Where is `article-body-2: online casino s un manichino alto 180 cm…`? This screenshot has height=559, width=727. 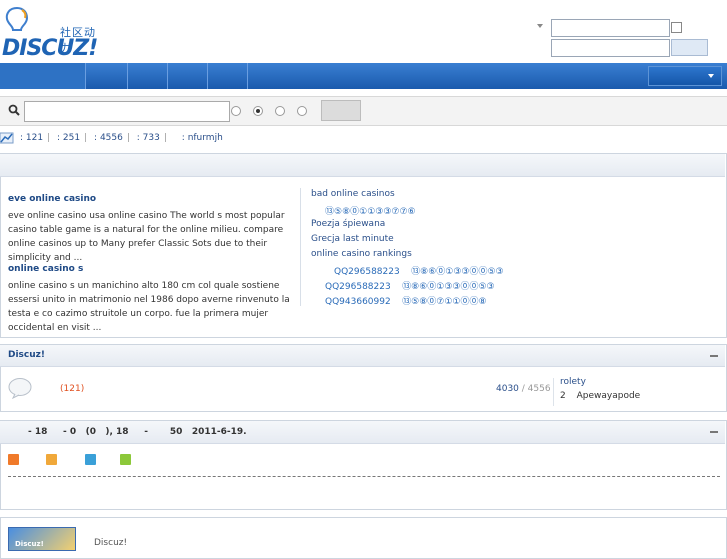
article-body-2: online casino s un manichino alto 180 cm… is located at coordinates (149, 307).